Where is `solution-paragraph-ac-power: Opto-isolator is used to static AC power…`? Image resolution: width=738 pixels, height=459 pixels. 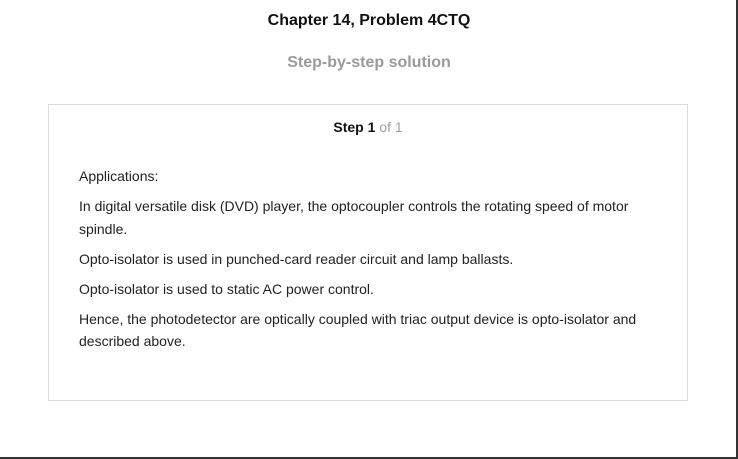 solution-paragraph-ac-power: Opto-isolator is used to static AC power… is located at coordinates (226, 288).